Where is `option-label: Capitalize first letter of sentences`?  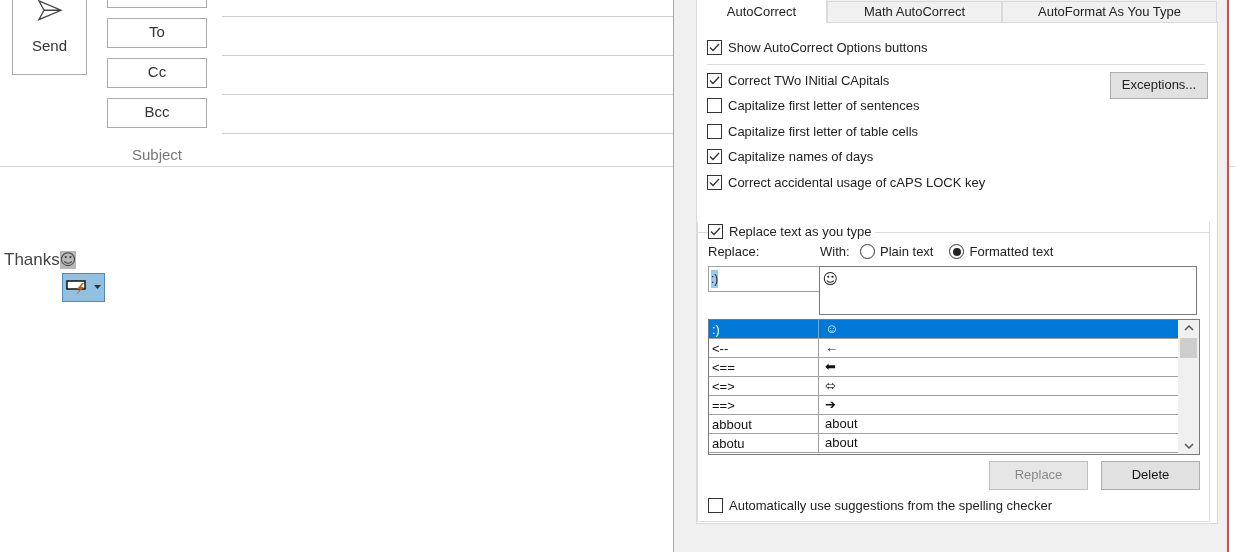
option-label: Capitalize first letter of sentences is located at coordinates (824, 106).